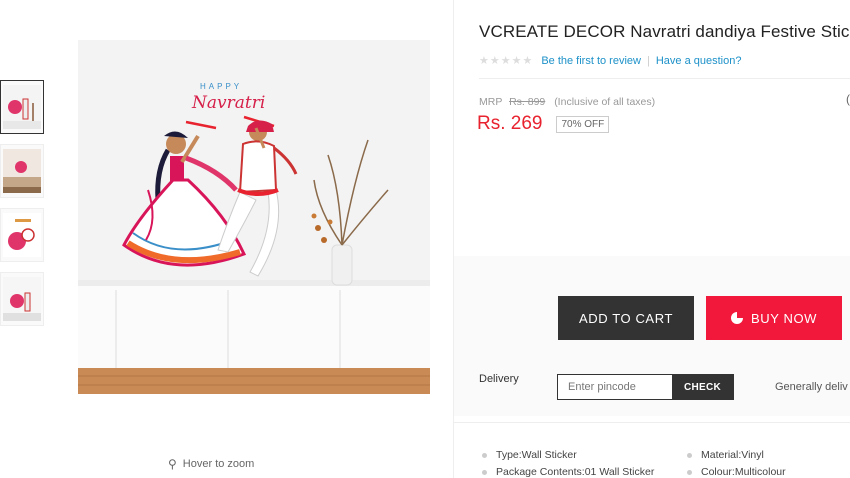  I want to click on mrp-value: Rs. 899, so click(527, 102).